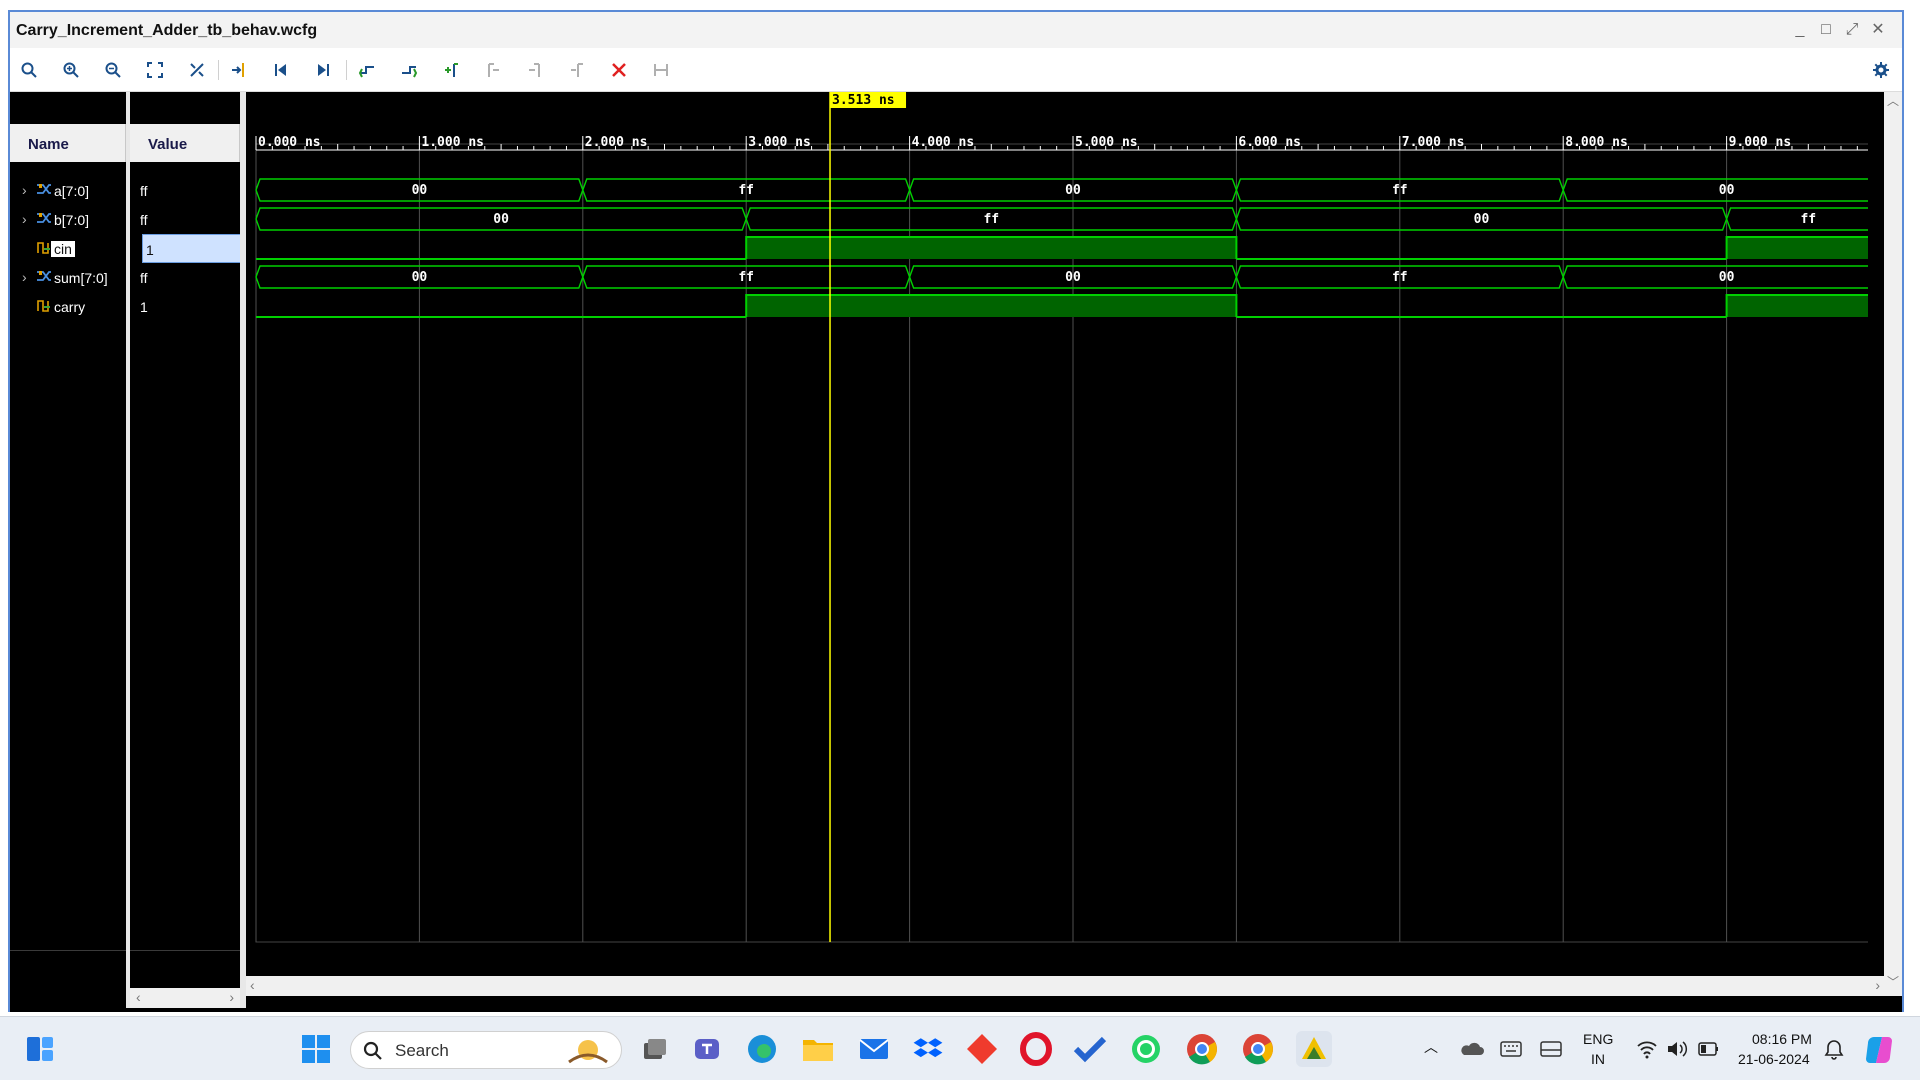 The image size is (1920, 1080). Describe the element at coordinates (1598, 1059) in the screenshot. I see `region-indicator: IN` at that location.